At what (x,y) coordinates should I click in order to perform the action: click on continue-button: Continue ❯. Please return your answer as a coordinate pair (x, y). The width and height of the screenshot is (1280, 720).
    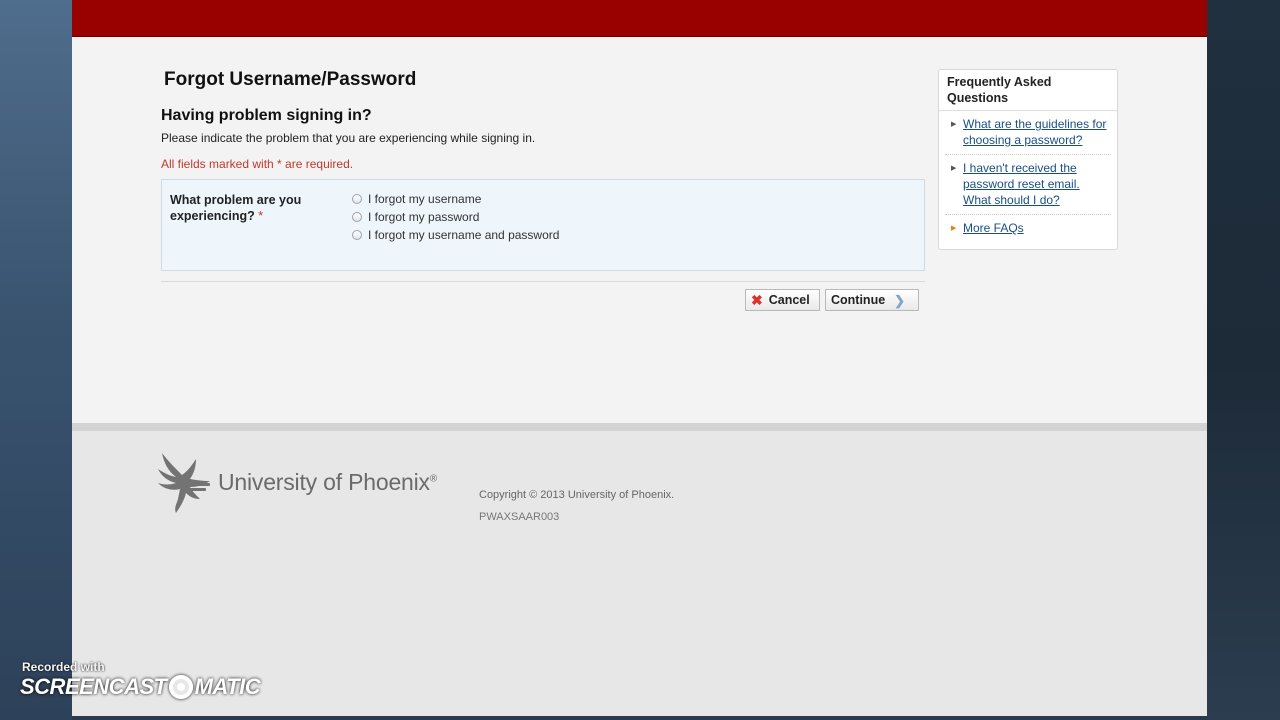
    Looking at the image, I should click on (872, 300).